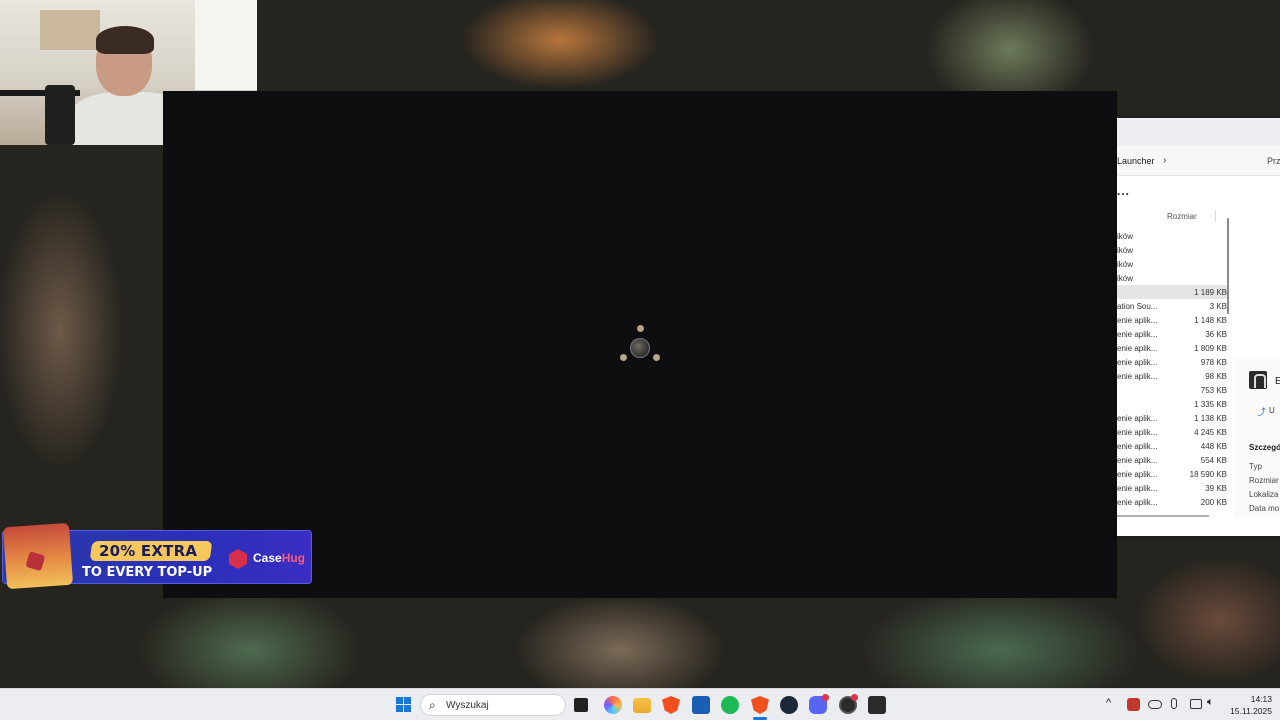  I want to click on details-share-label: U, so click(1272, 410).